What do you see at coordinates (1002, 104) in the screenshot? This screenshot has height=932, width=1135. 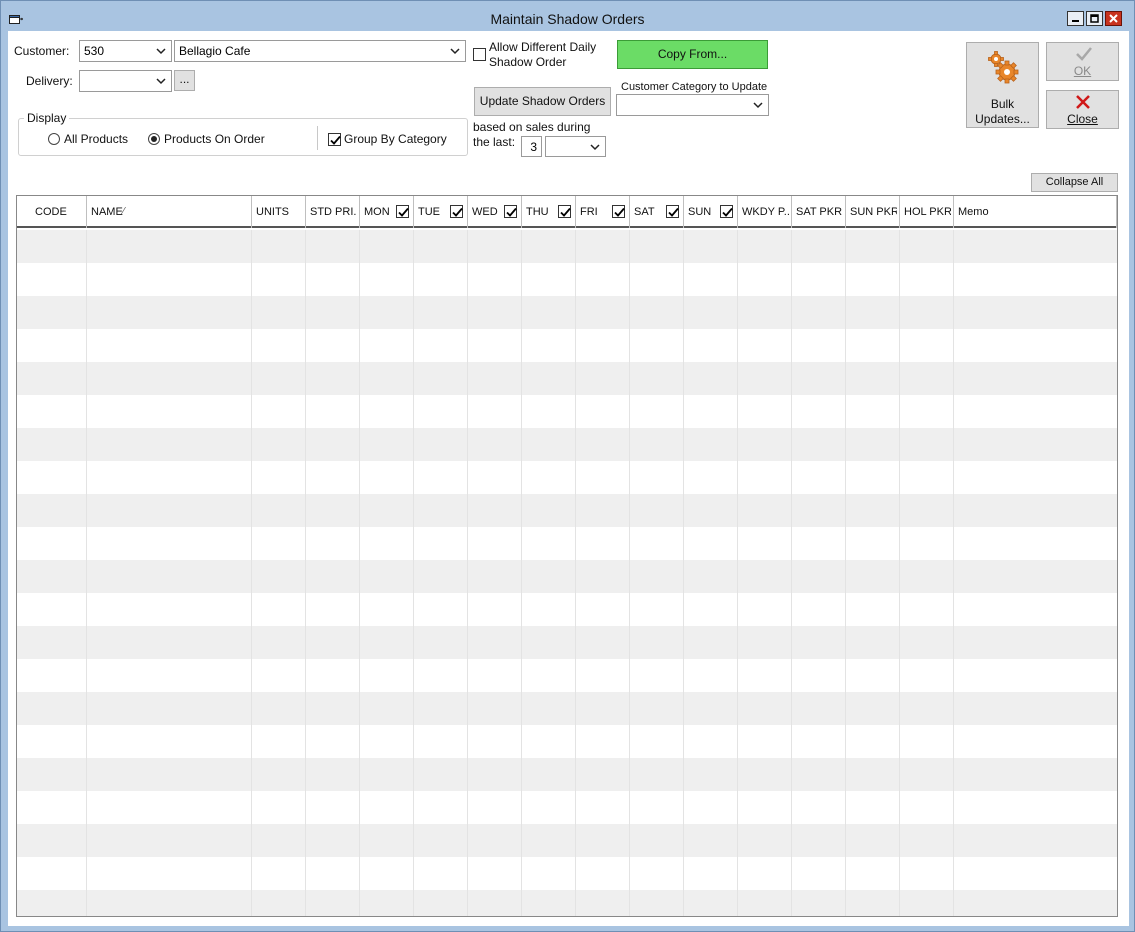 I see `bulk-label-line1: Bulk` at bounding box center [1002, 104].